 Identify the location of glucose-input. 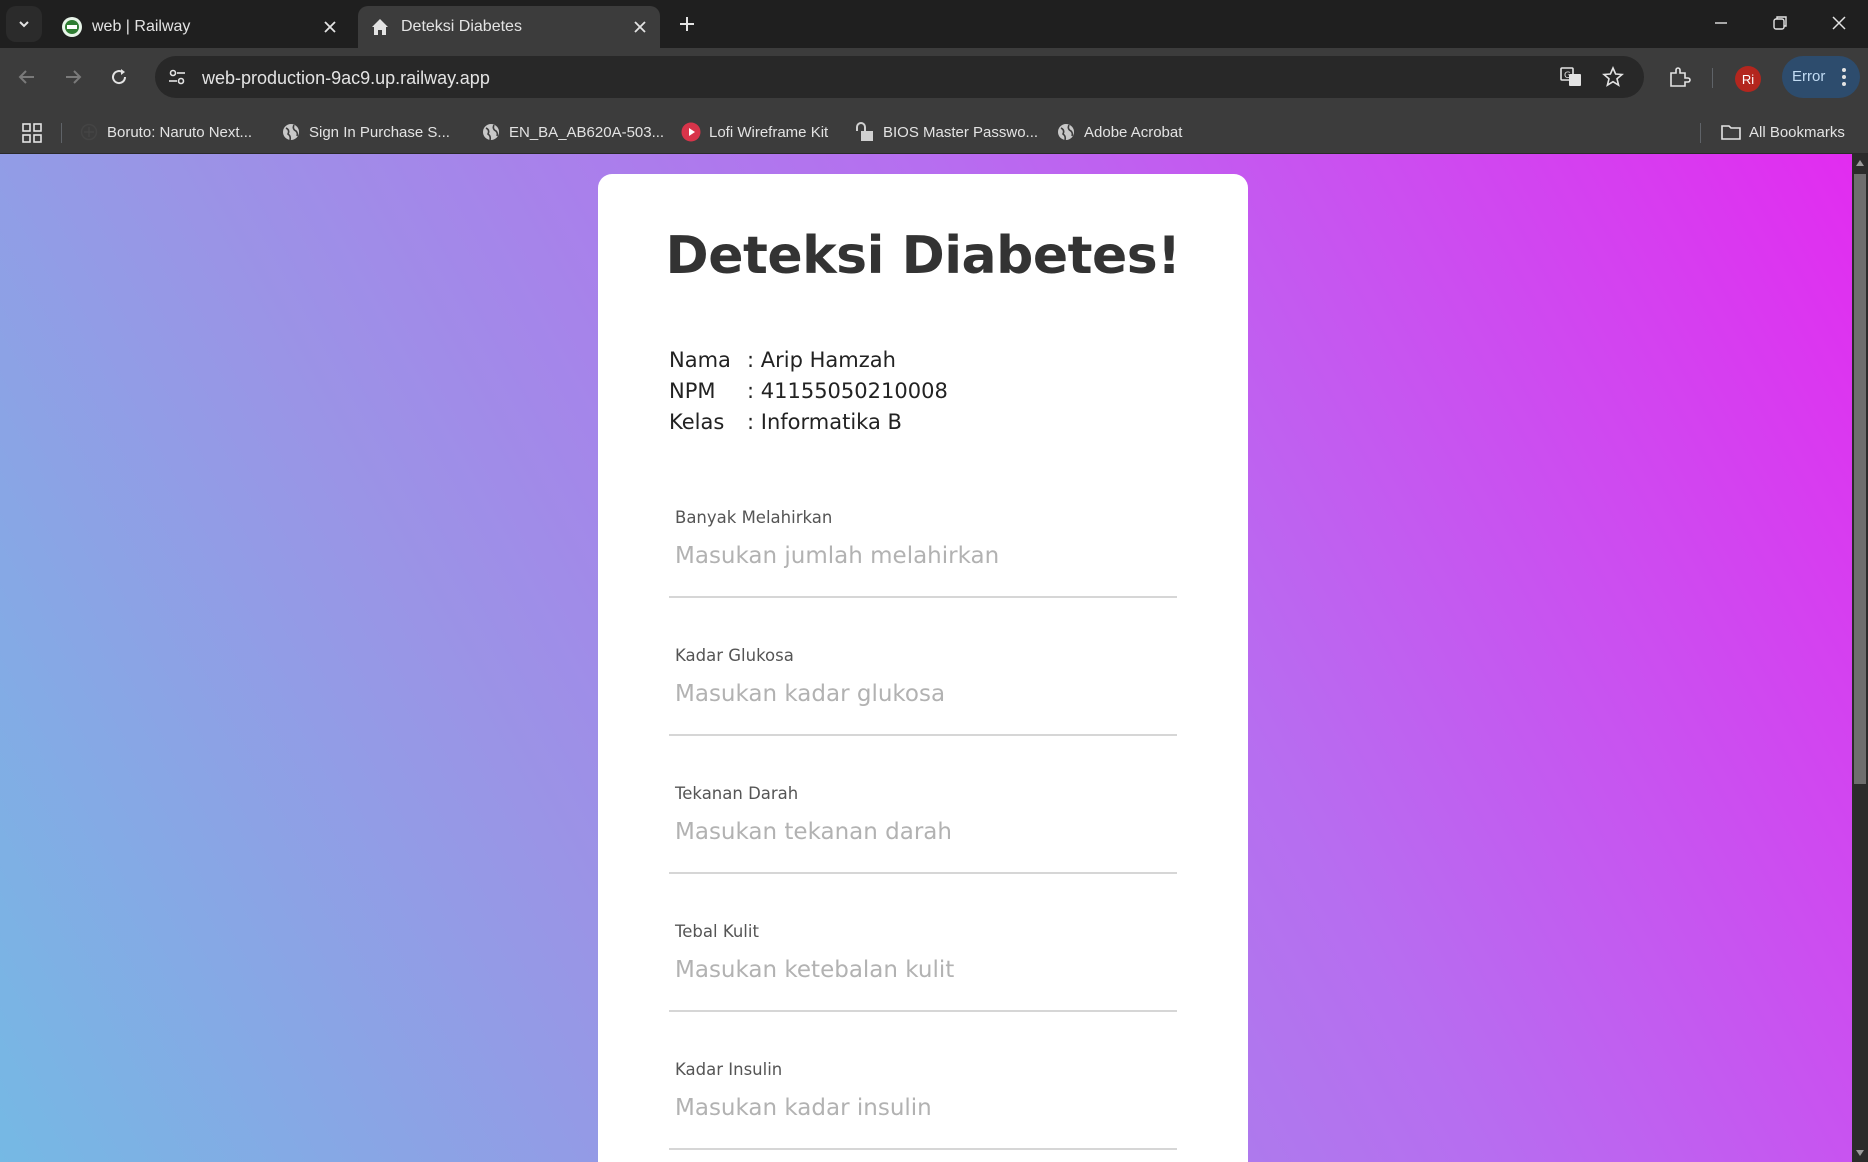
(923, 694).